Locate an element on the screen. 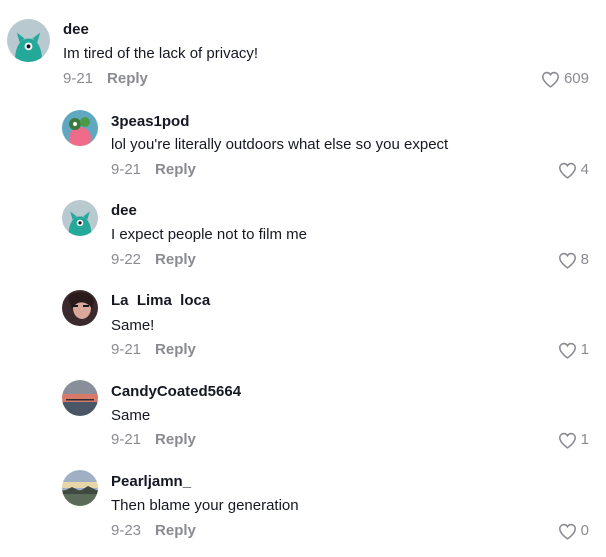 This screenshot has height=557, width=606. like-button: 0 is located at coordinates (573, 531).